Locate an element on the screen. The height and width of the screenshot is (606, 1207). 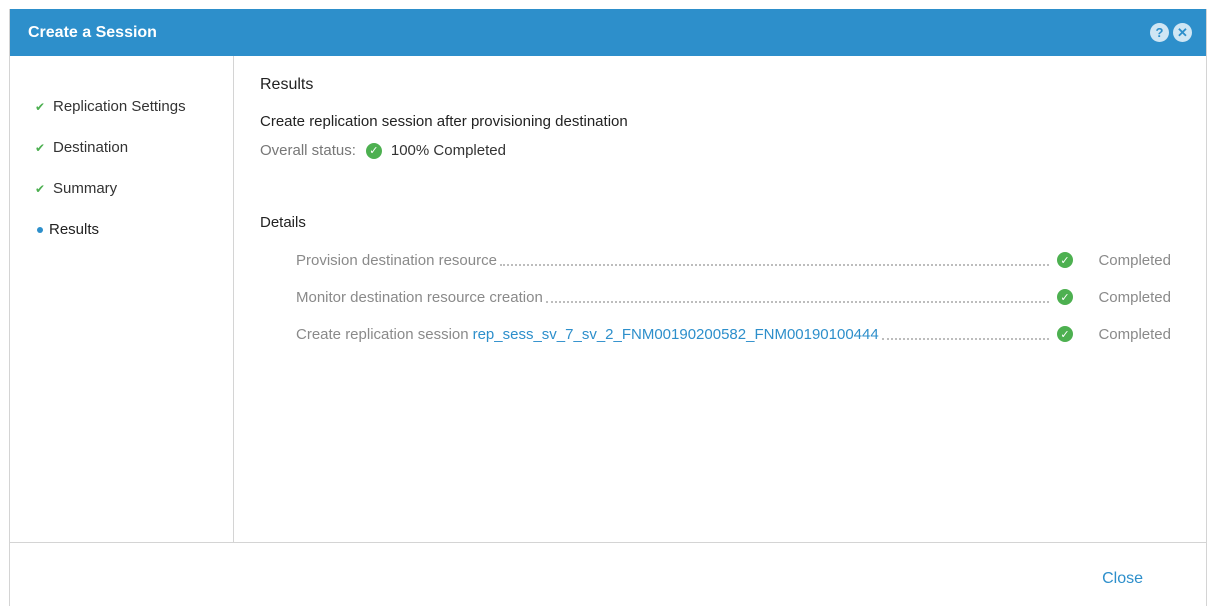
close-button: Close is located at coordinates (1122, 579).